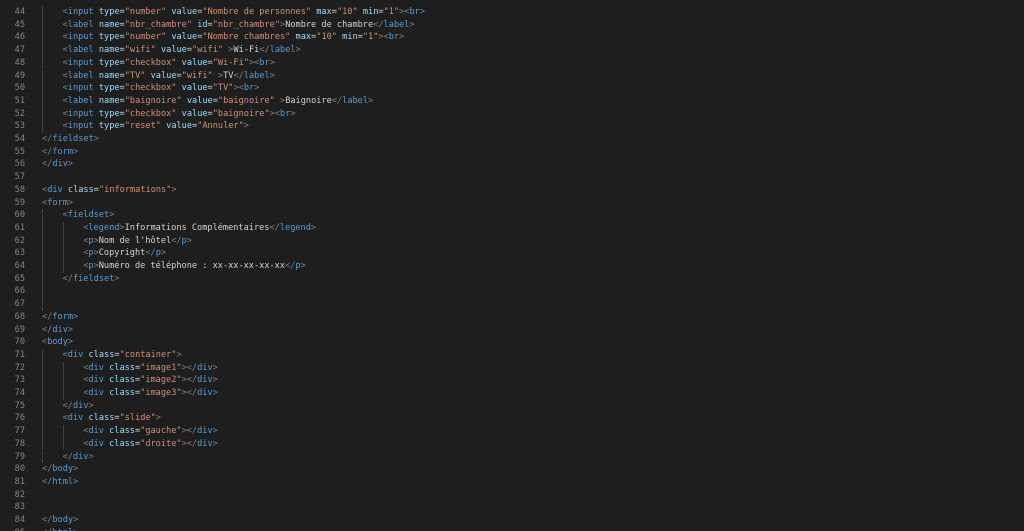  Describe the element at coordinates (57, 202) in the screenshot. I see `code-tag: form` at that location.